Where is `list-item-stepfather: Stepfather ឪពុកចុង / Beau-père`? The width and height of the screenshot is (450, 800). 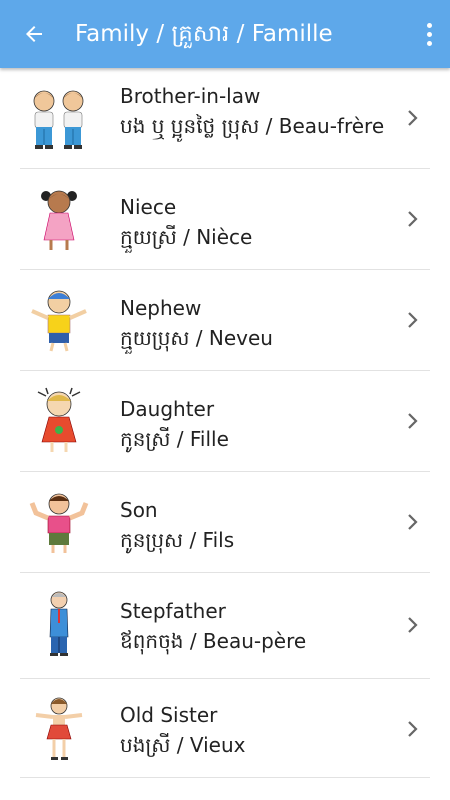
list-item-stepfather: Stepfather ឪពុកចុង / Beau-père is located at coordinates (225, 626).